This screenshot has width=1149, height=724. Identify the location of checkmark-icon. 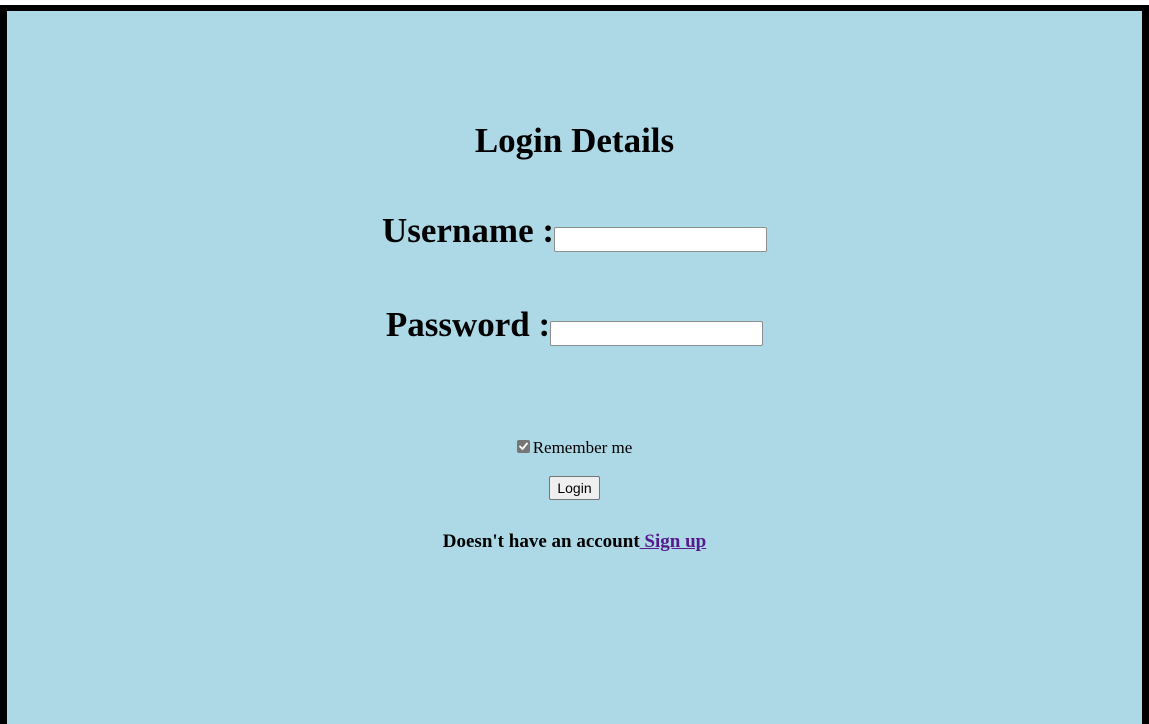
(523, 446).